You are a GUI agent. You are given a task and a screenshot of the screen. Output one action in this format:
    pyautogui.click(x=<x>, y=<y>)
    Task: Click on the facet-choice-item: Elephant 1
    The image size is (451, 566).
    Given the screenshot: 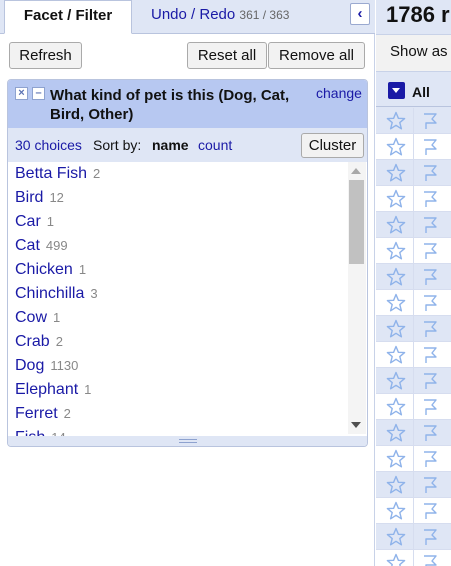 What is the action you would take?
    pyautogui.click(x=53, y=393)
    